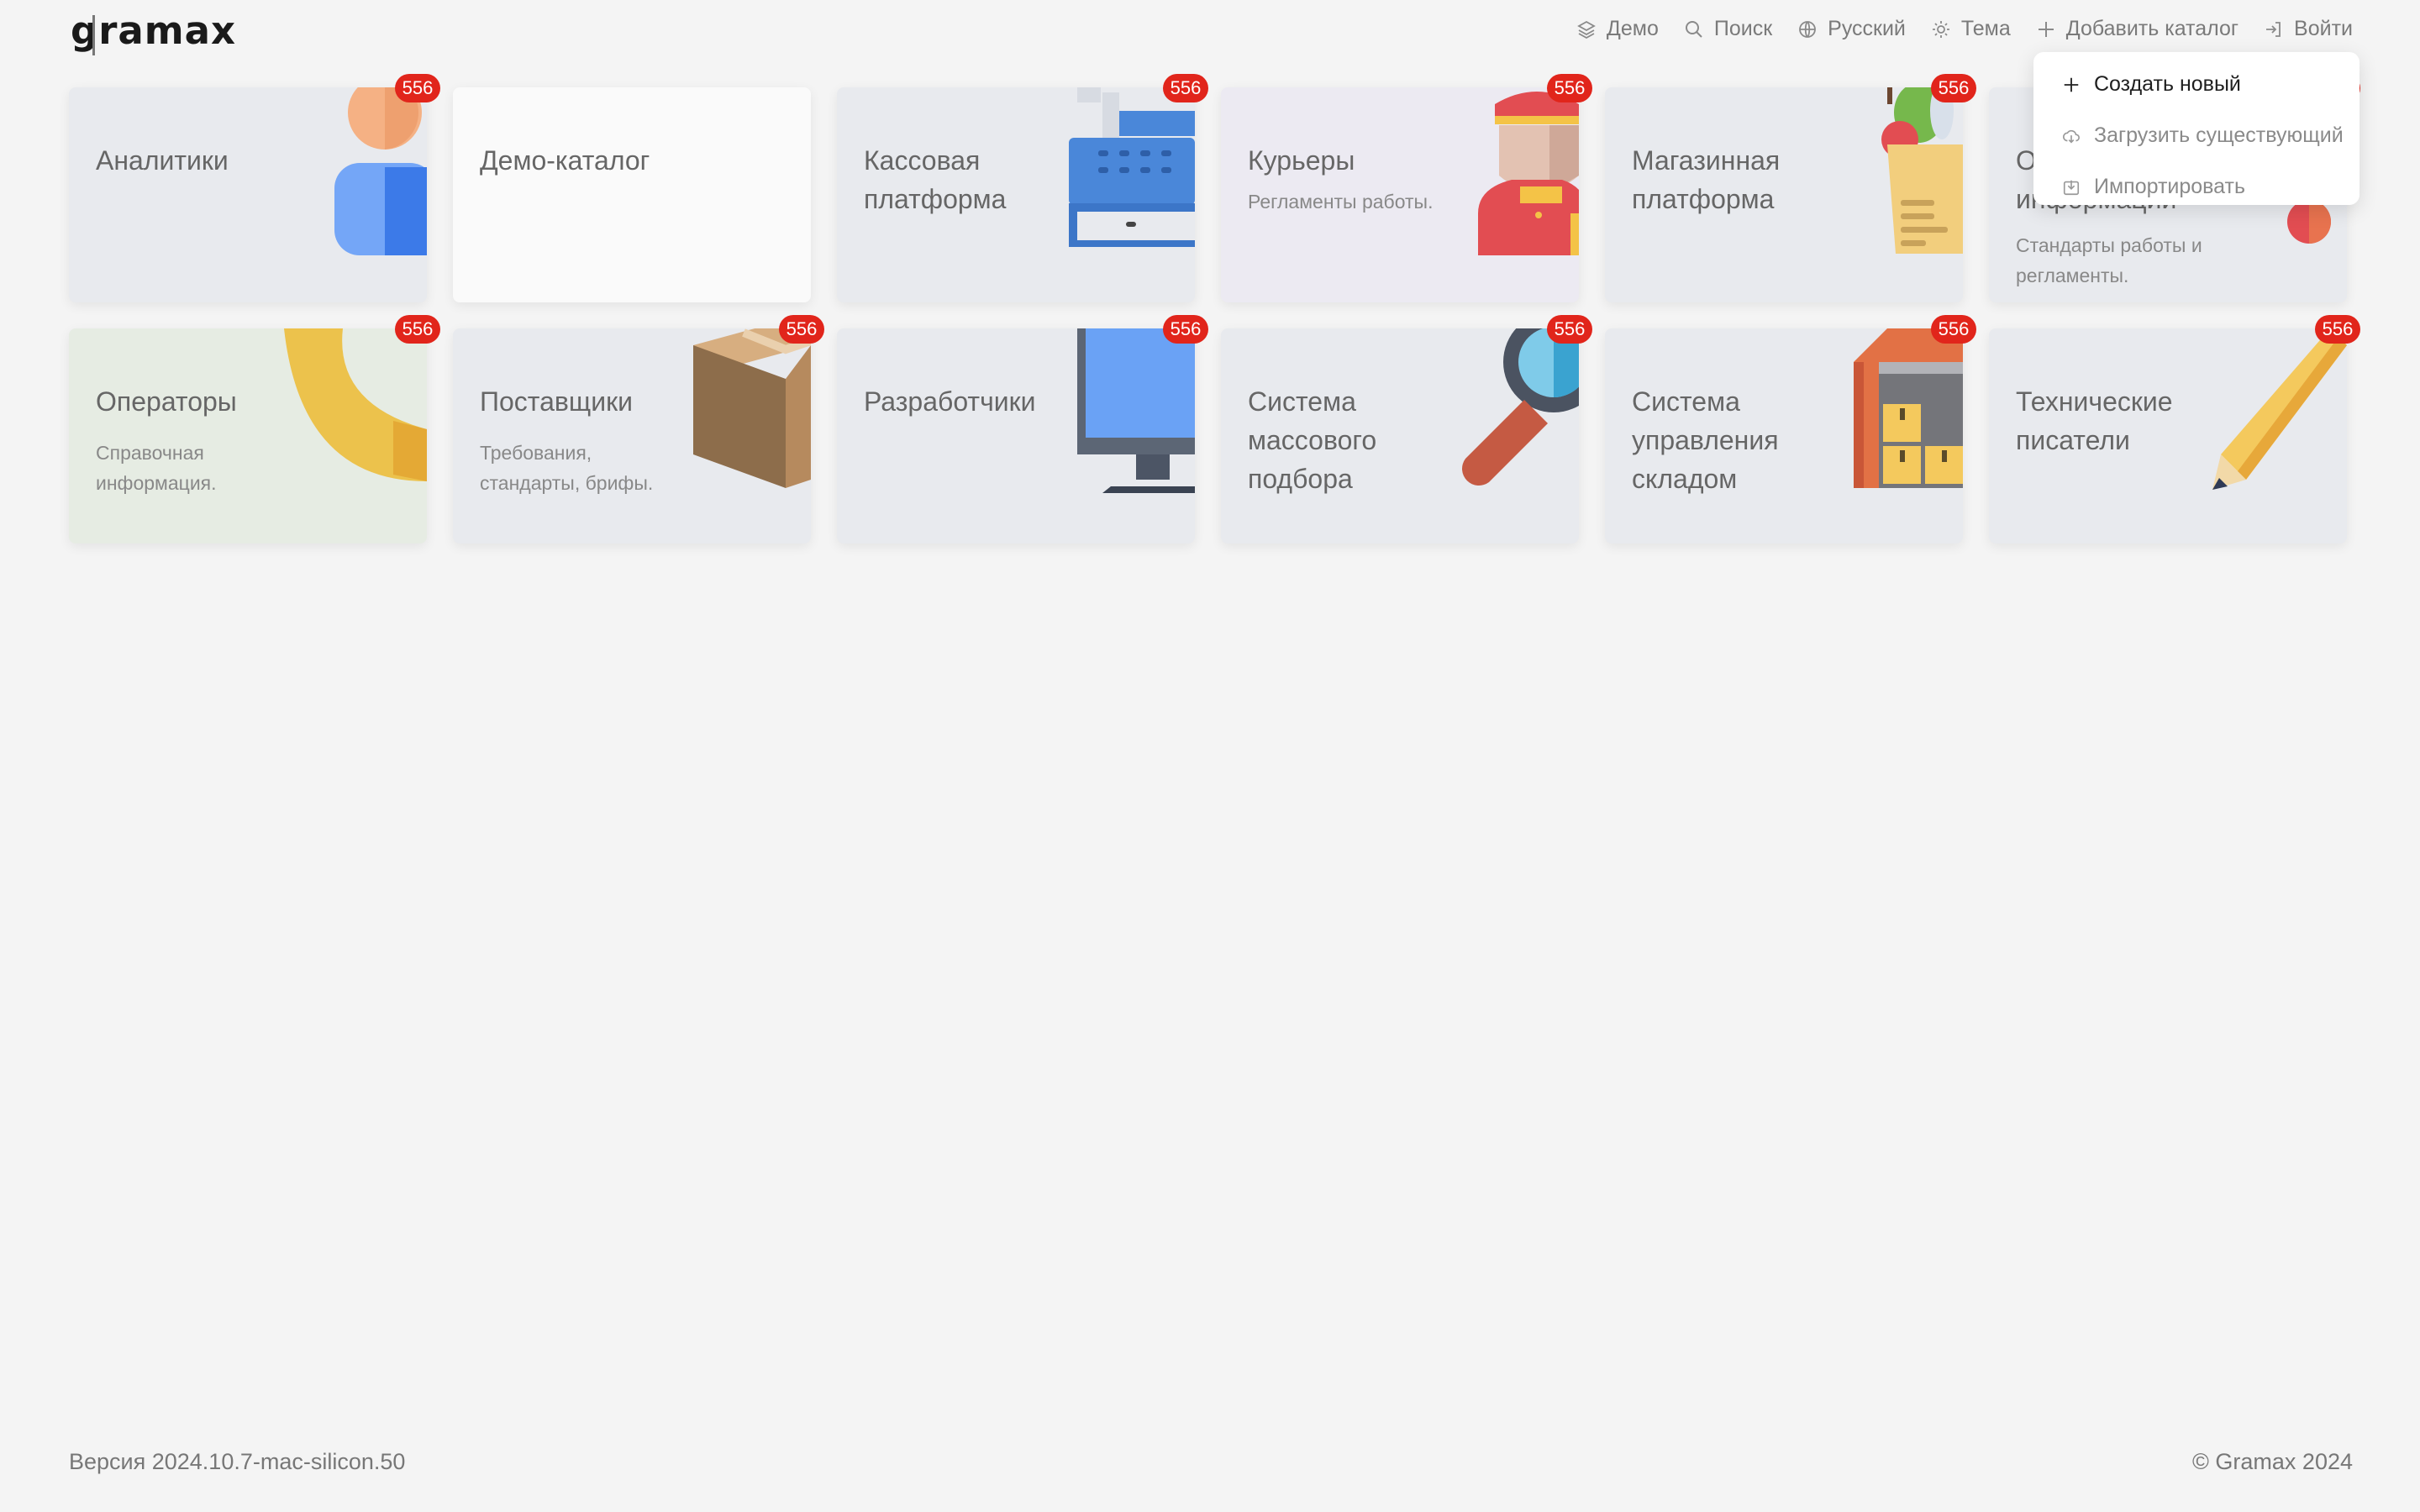 The width and height of the screenshot is (2420, 1512). Describe the element at coordinates (950, 401) in the screenshot. I see `catalog-title: Разработчики` at that location.